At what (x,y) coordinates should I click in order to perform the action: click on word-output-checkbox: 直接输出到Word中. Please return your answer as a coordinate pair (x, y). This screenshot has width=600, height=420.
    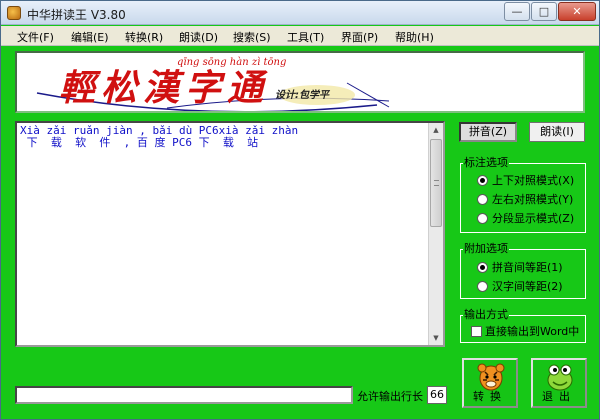
    Looking at the image, I should click on (525, 331).